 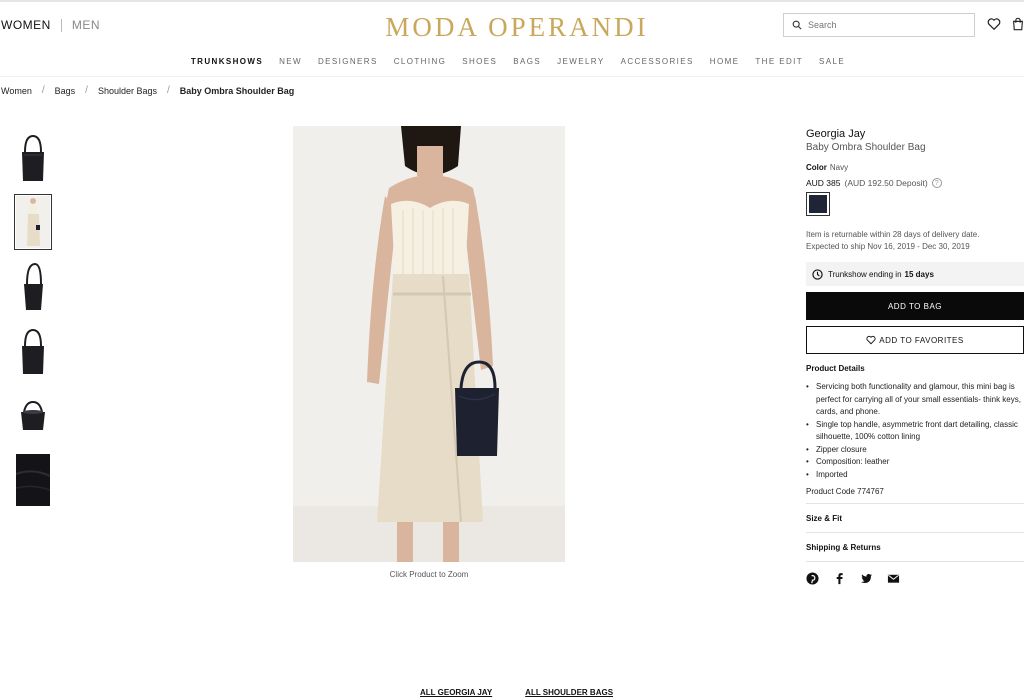 What do you see at coordinates (921, 340) in the screenshot?
I see `add-to-favorites-label: ADD TO FAVORITES` at bounding box center [921, 340].